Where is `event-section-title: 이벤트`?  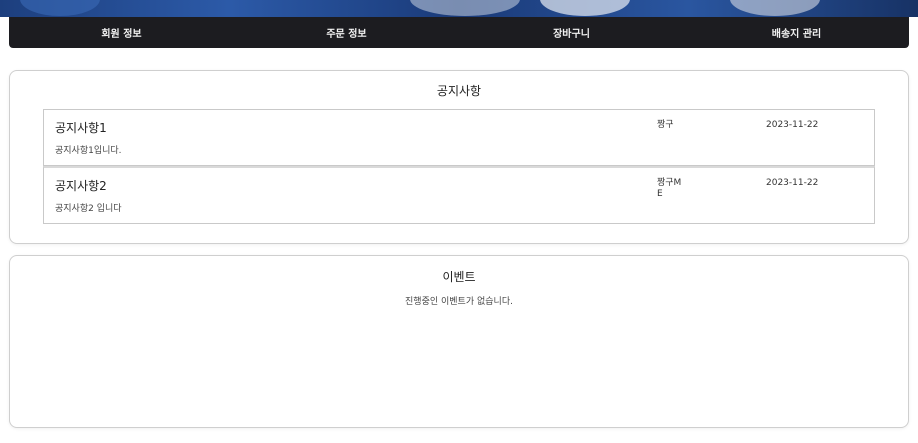
event-section-title: 이벤트 is located at coordinates (459, 277).